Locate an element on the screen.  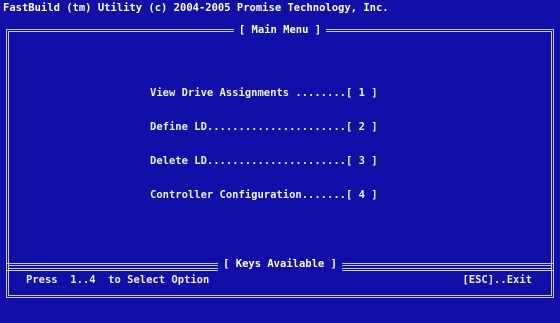
menu-item-define-ld: Define LD......................[ 2 ] is located at coordinates (264, 137).